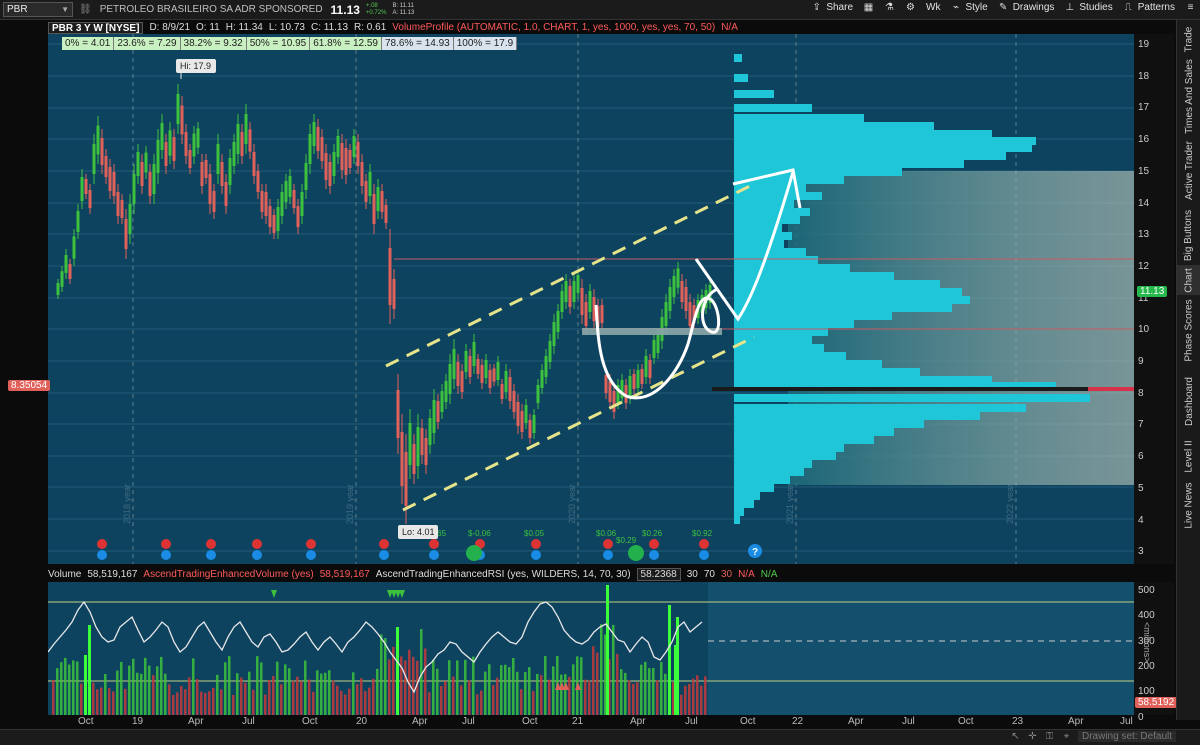  I want to click on symbol-value: PBR, so click(17, 9).